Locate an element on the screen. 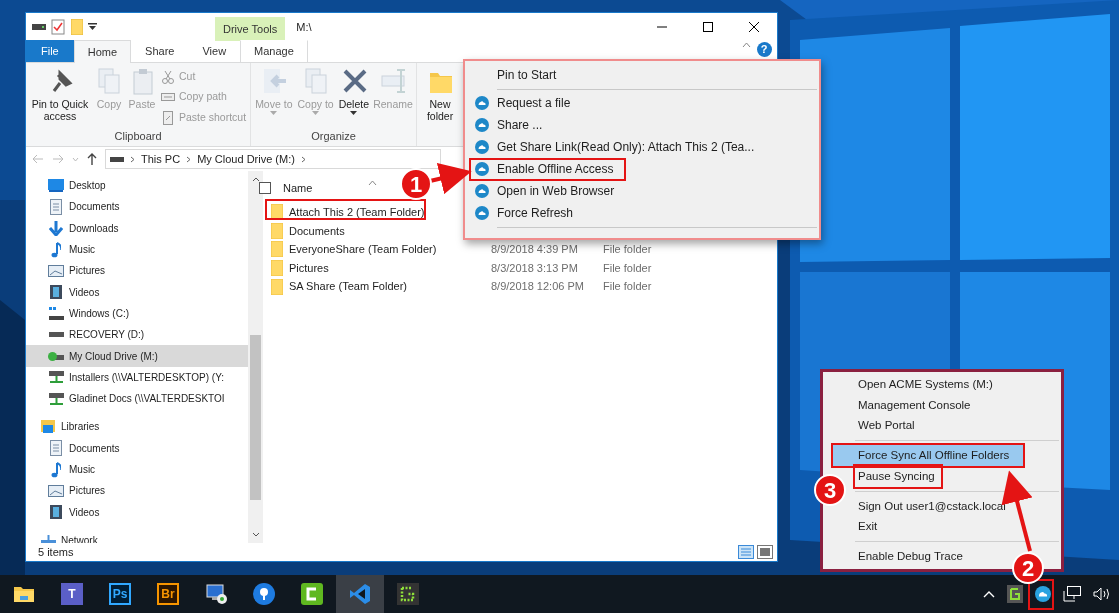 The width and height of the screenshot is (1119, 613). ribbon-tab: Manage is located at coordinates (274, 51).